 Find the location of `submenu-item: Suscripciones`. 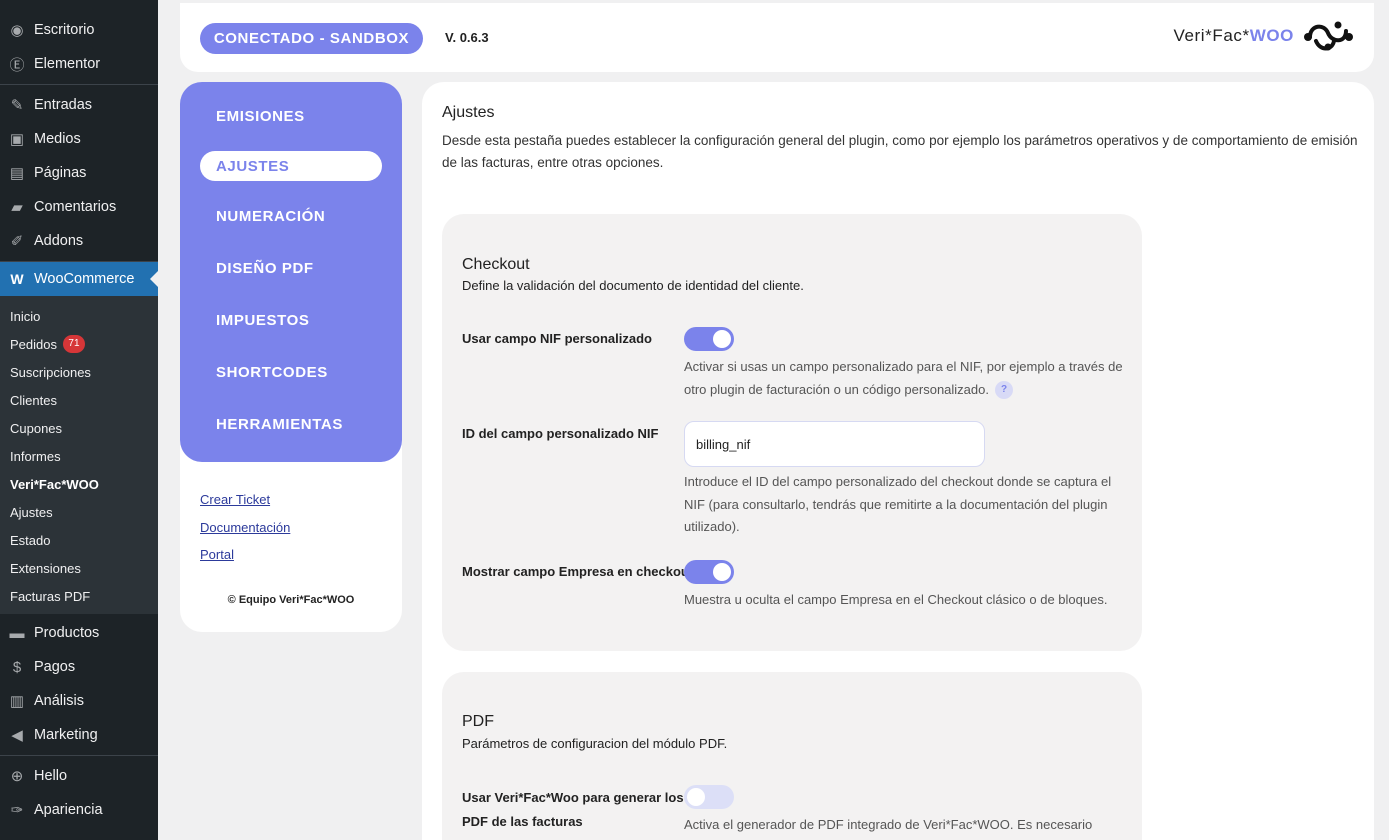

submenu-item: Suscripciones is located at coordinates (79, 372).